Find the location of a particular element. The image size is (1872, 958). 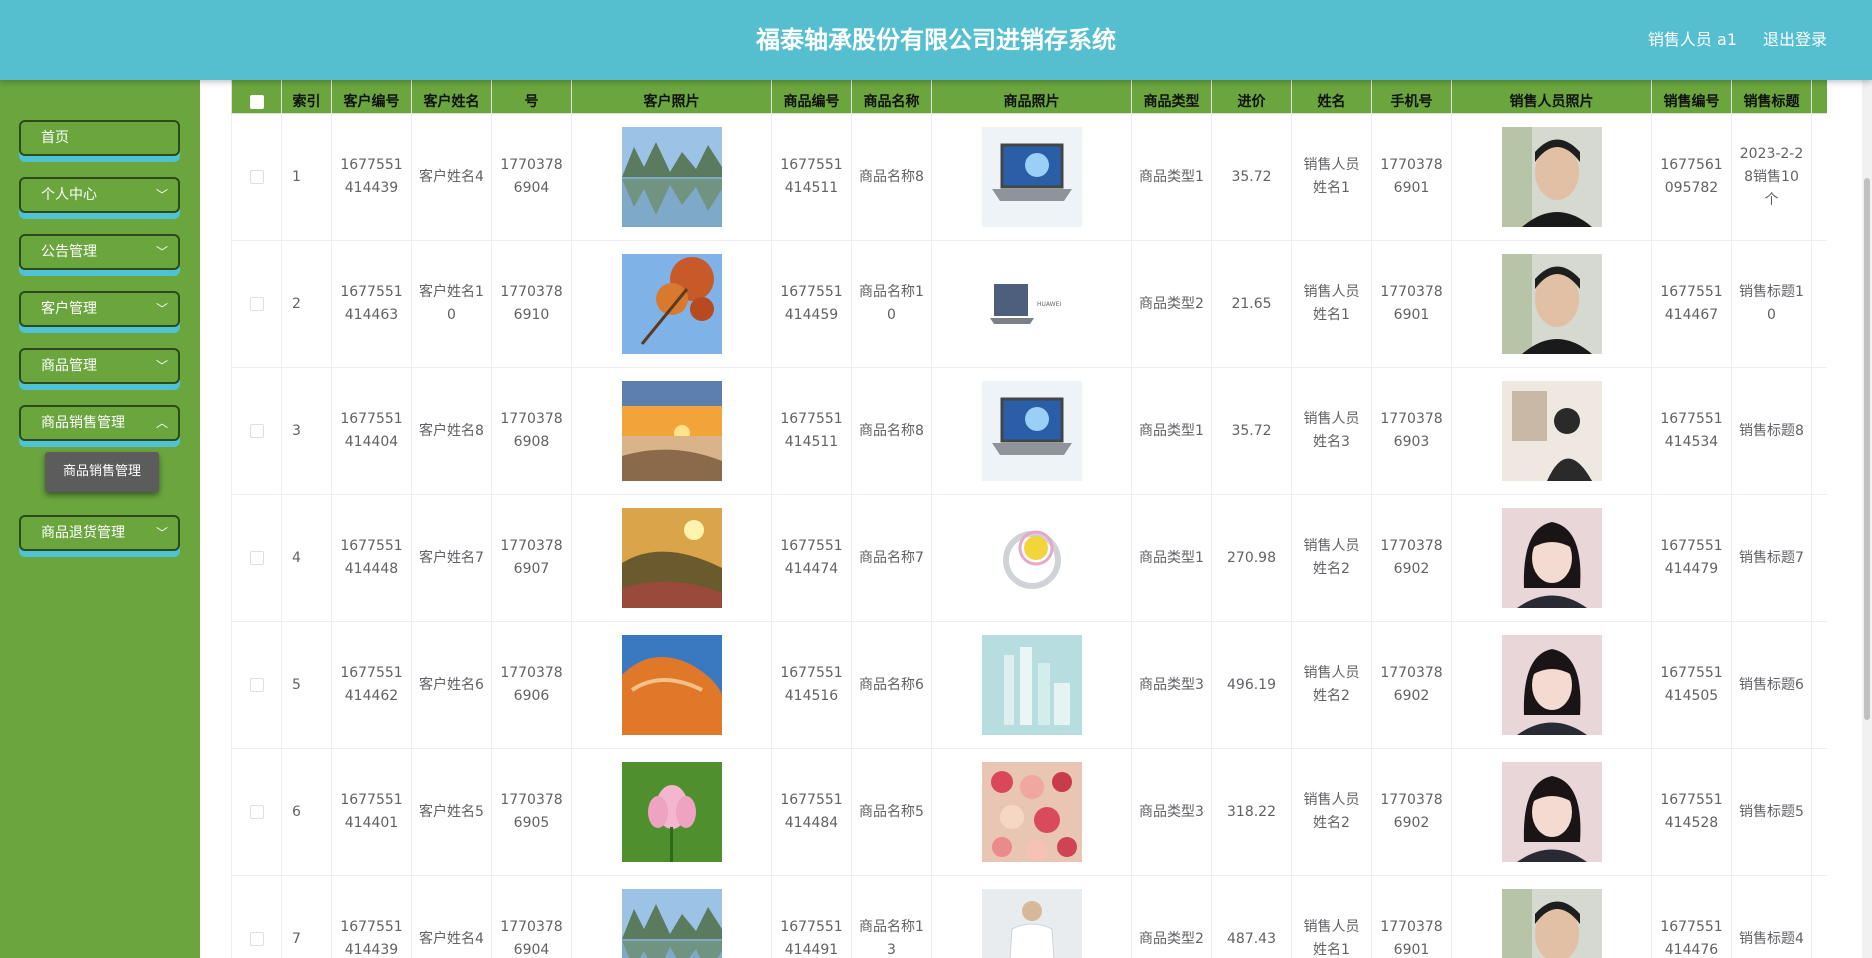

cell-price: 487.43 is located at coordinates (1251, 916).